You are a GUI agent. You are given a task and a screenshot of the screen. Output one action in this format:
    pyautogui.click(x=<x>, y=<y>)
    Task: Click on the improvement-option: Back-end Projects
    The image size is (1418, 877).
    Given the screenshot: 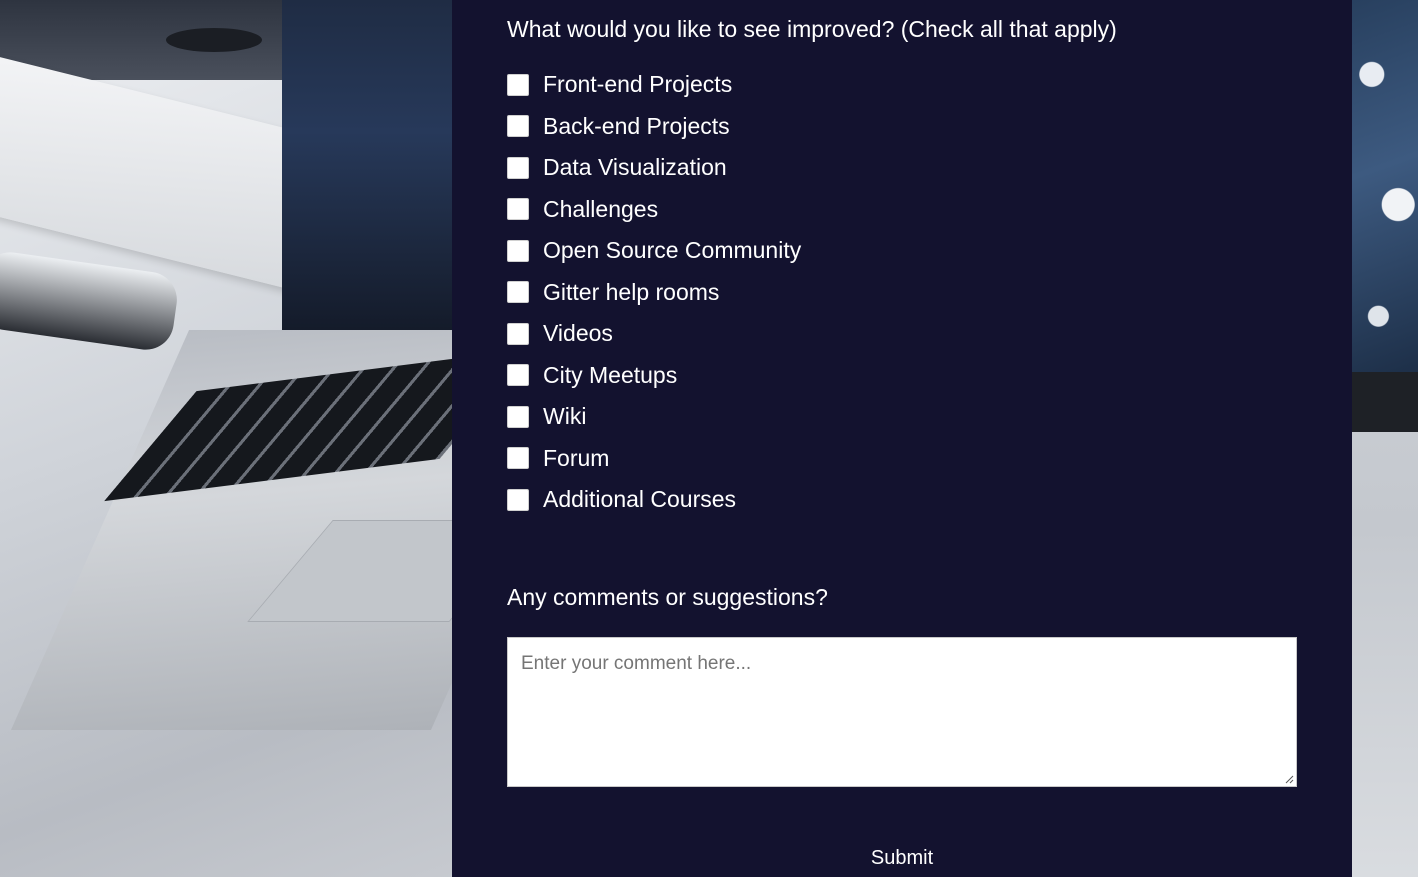 What is the action you would take?
    pyautogui.click(x=654, y=127)
    